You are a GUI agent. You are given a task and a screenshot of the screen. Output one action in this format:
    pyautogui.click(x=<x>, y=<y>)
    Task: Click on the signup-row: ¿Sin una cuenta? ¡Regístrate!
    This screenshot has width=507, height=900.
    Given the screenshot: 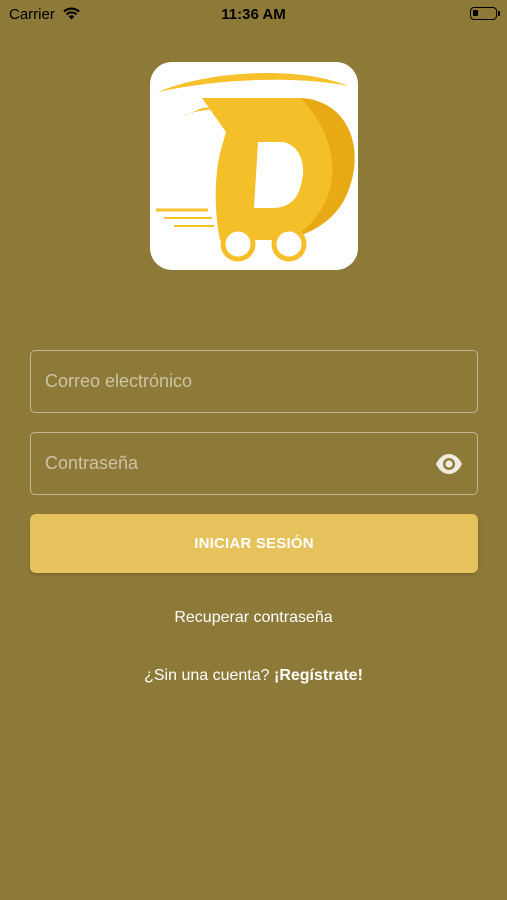 What is the action you would take?
    pyautogui.click(x=253, y=676)
    